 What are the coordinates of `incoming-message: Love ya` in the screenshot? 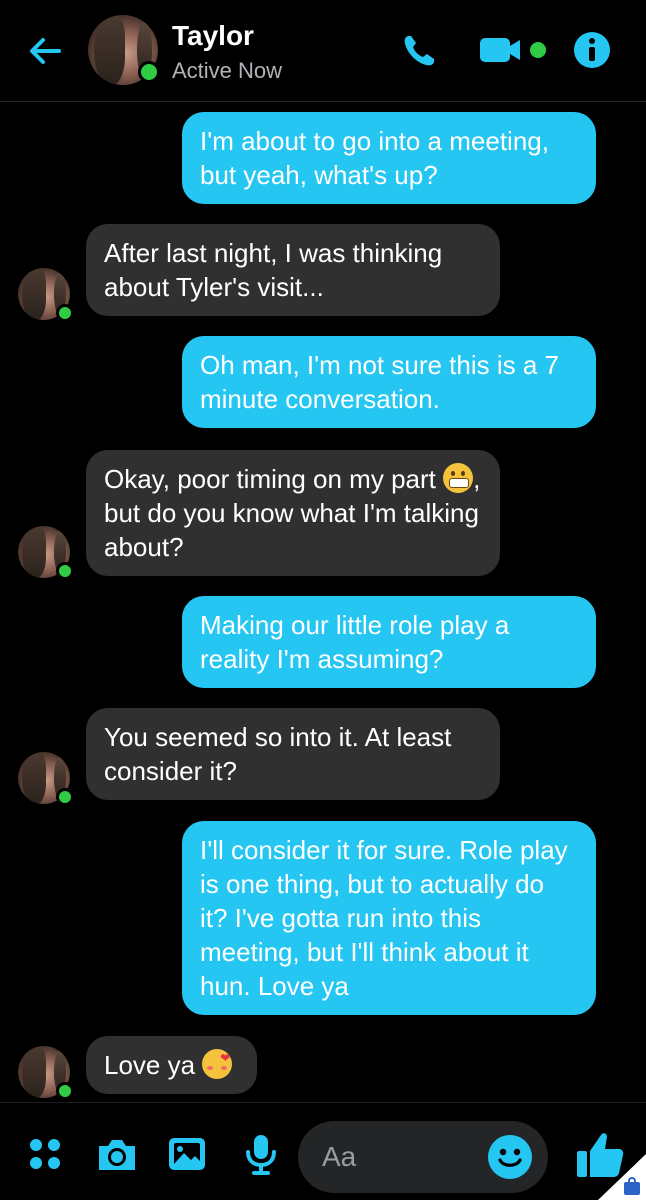 It's located at (171, 1065).